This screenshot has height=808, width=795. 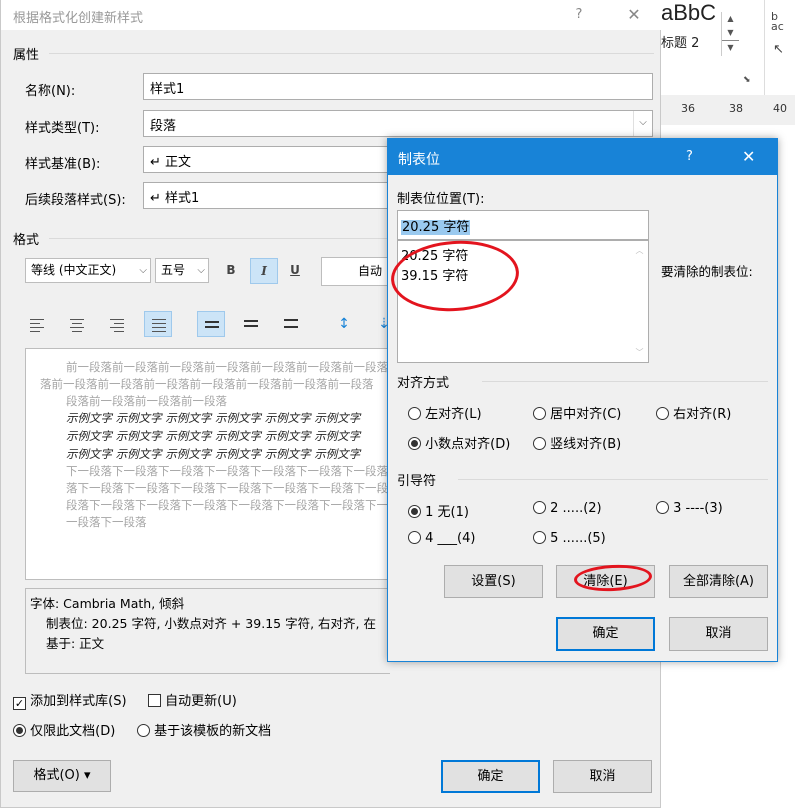 I want to click on style-type-select: 段落 ⌵, so click(x=398, y=123).